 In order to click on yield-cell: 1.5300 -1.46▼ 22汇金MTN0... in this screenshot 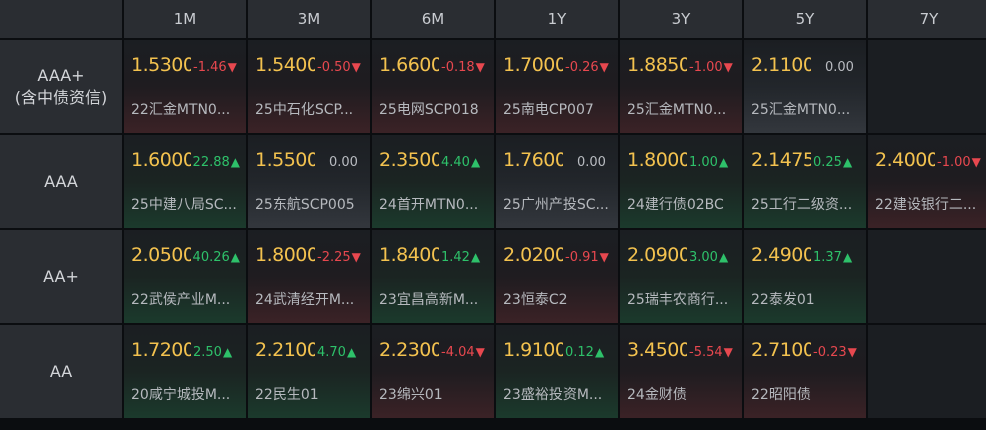, I will do `click(185, 86)`.